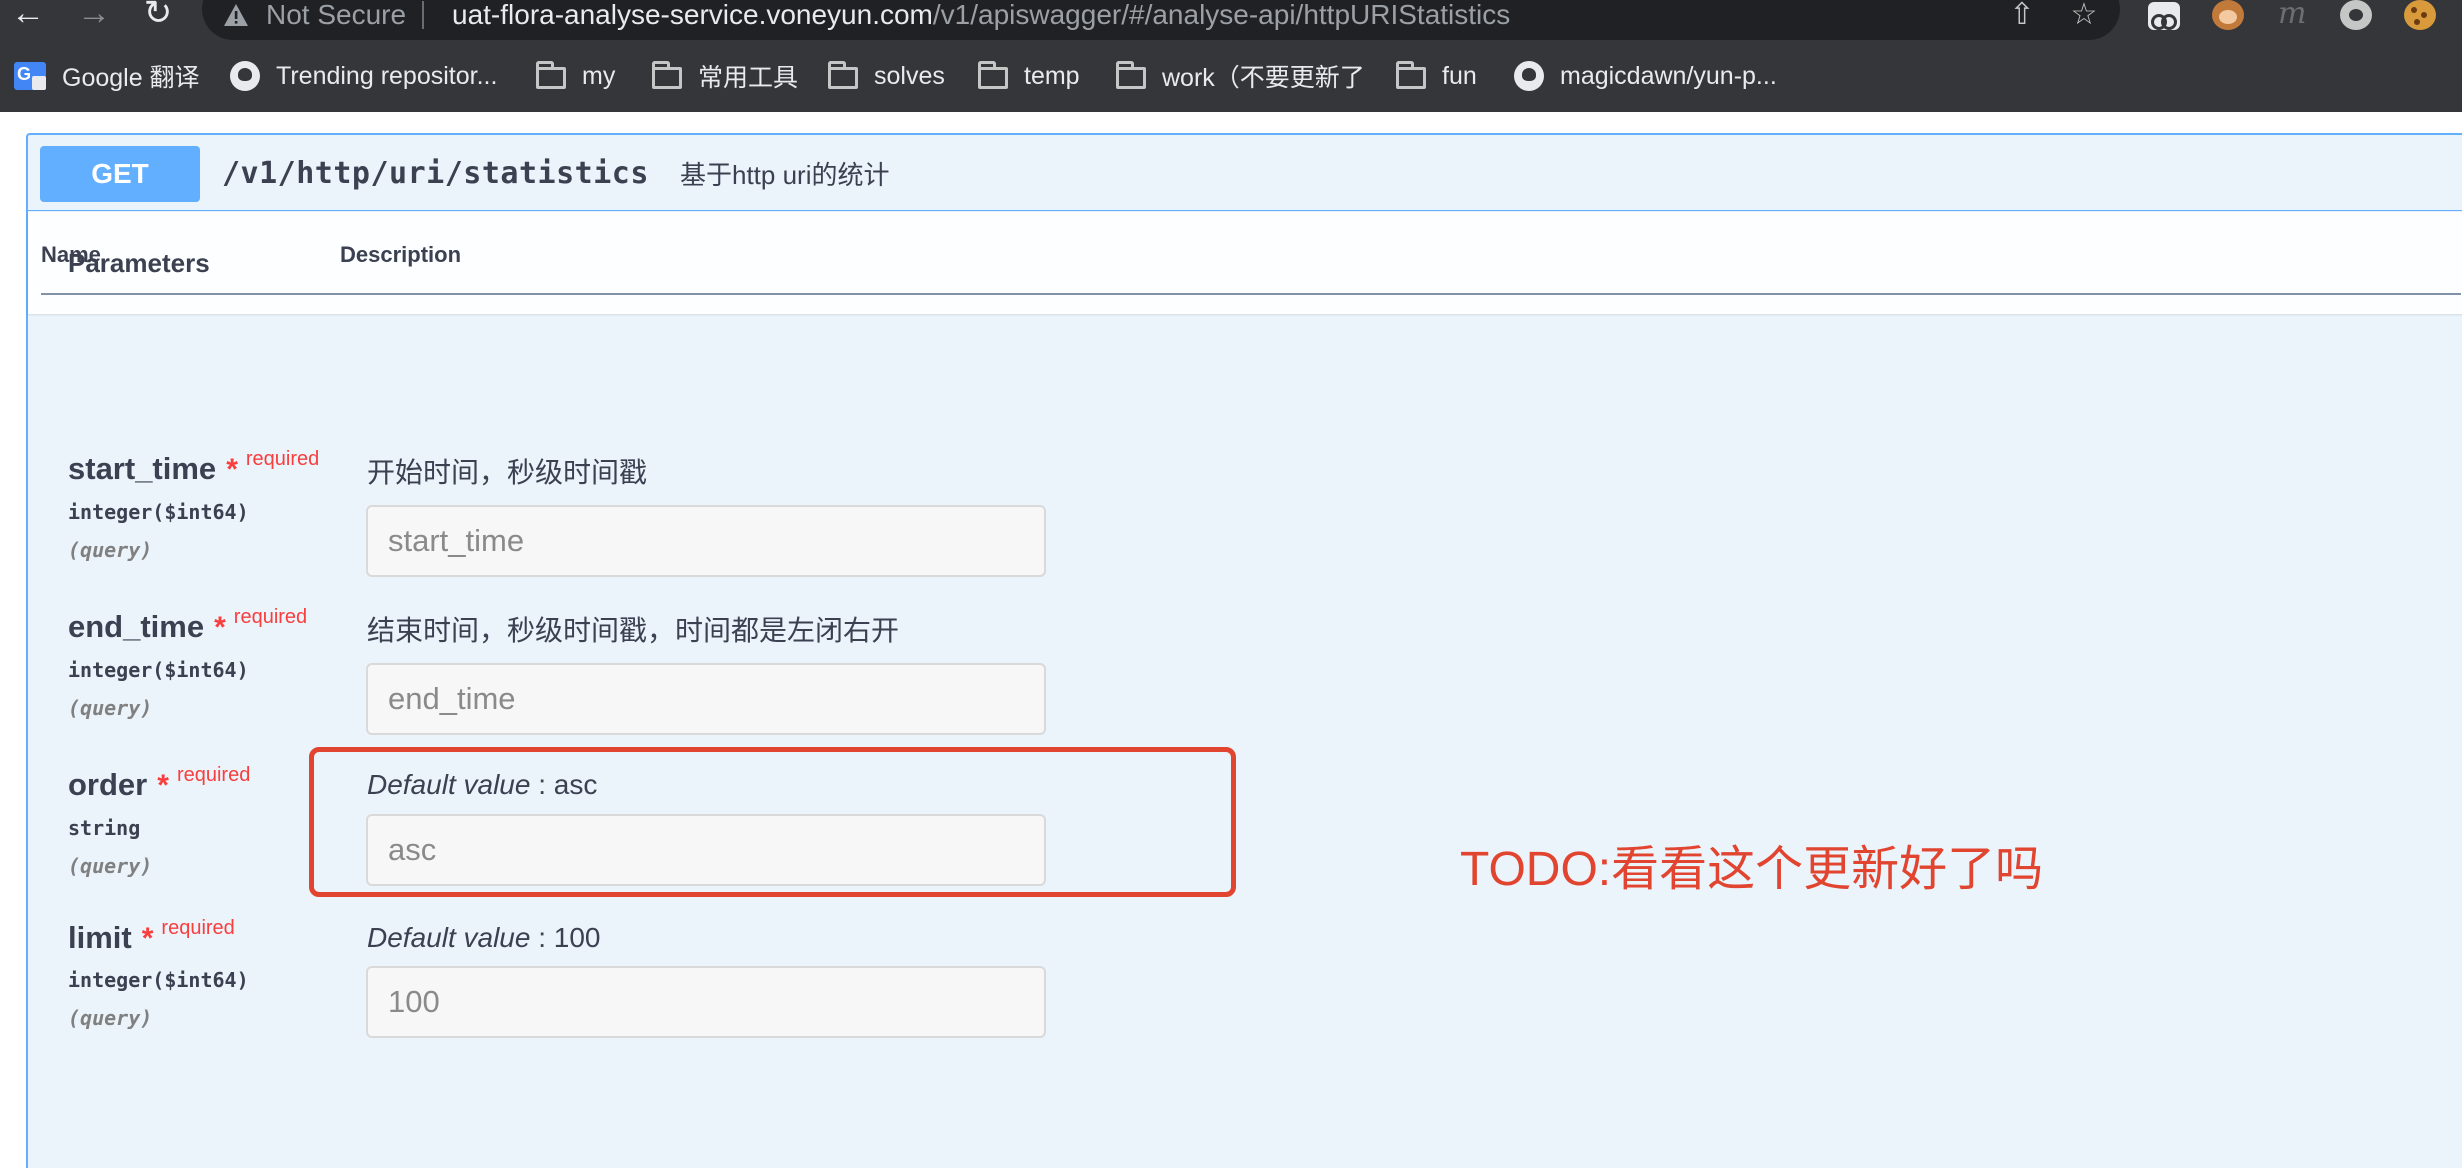 The image size is (2462, 1168). What do you see at coordinates (633, 630) in the screenshot?
I see `param-description: 结束时间，秒级时间戳，时间都是左闭右开` at bounding box center [633, 630].